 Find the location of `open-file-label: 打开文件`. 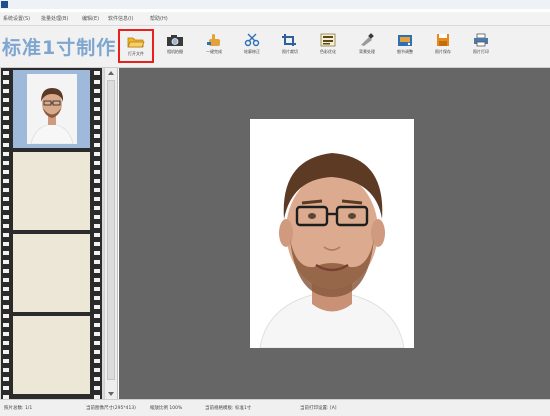

open-file-label: 打开文件 is located at coordinates (136, 53).